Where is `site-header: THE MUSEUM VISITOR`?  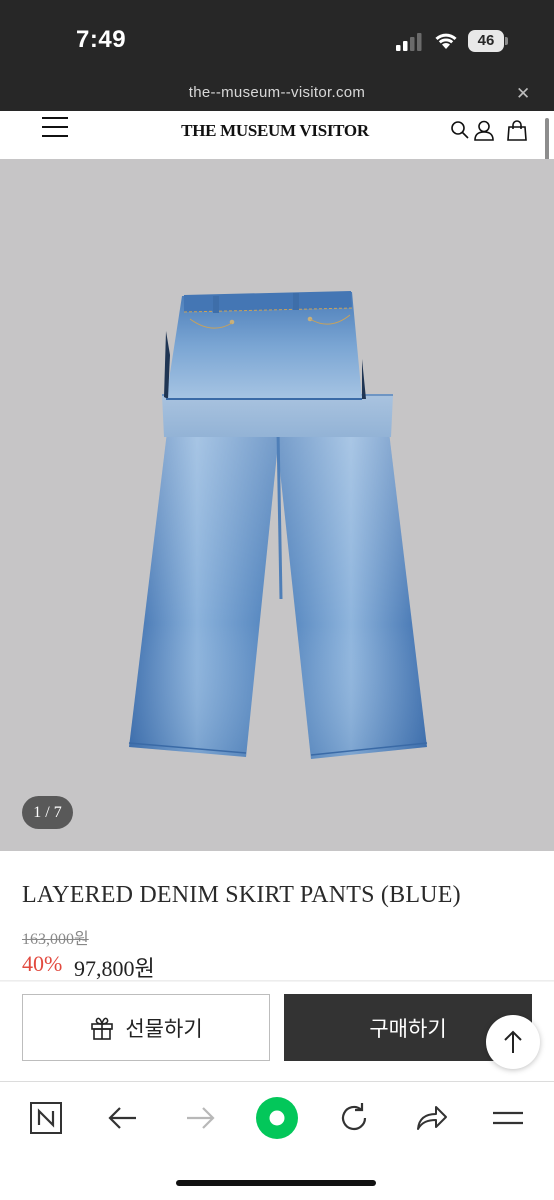 site-header: THE MUSEUM VISITOR is located at coordinates (277, 135).